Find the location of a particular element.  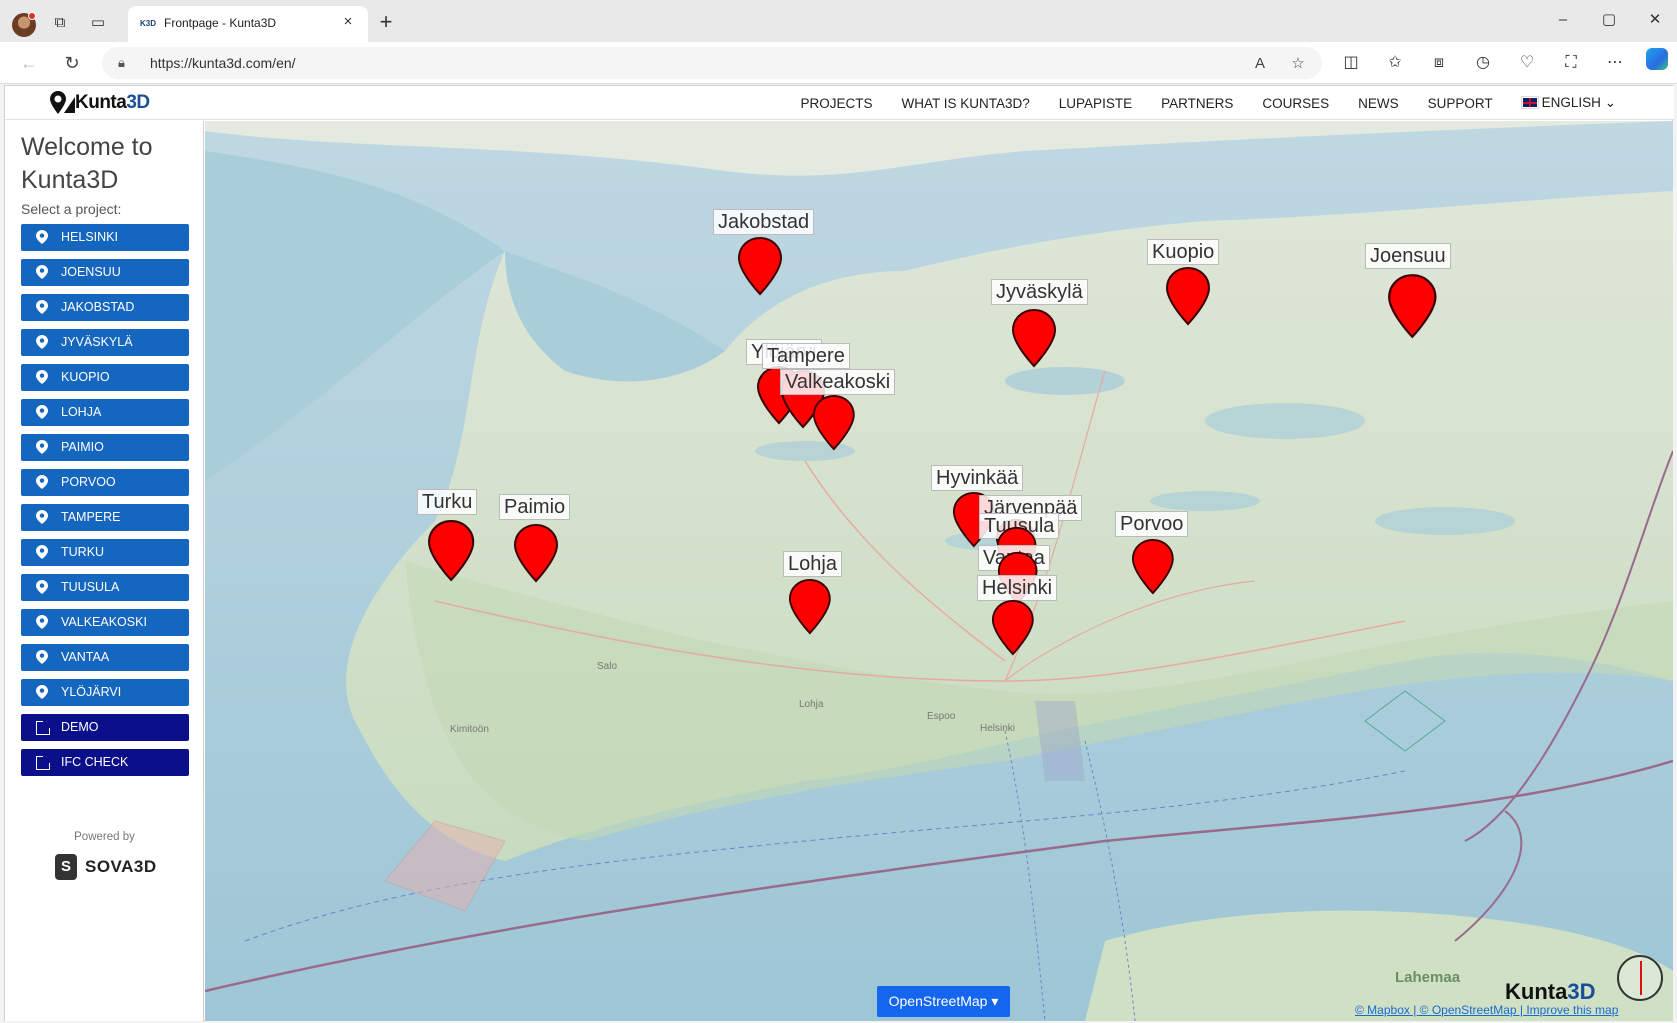

browser-tab-active: K3D Frontpage - Kunta3D × is located at coordinates (248, 24).